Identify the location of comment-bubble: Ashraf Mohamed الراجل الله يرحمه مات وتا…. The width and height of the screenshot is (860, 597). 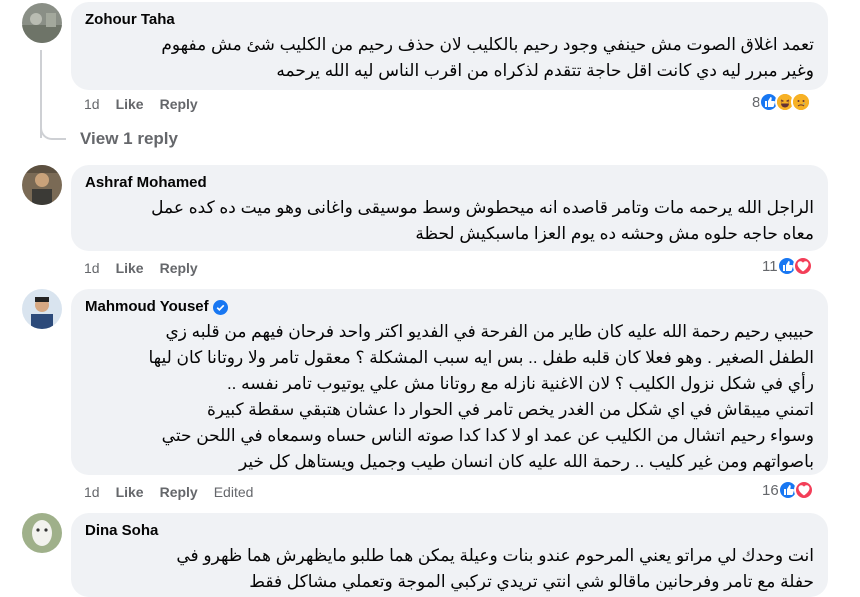
(449, 208).